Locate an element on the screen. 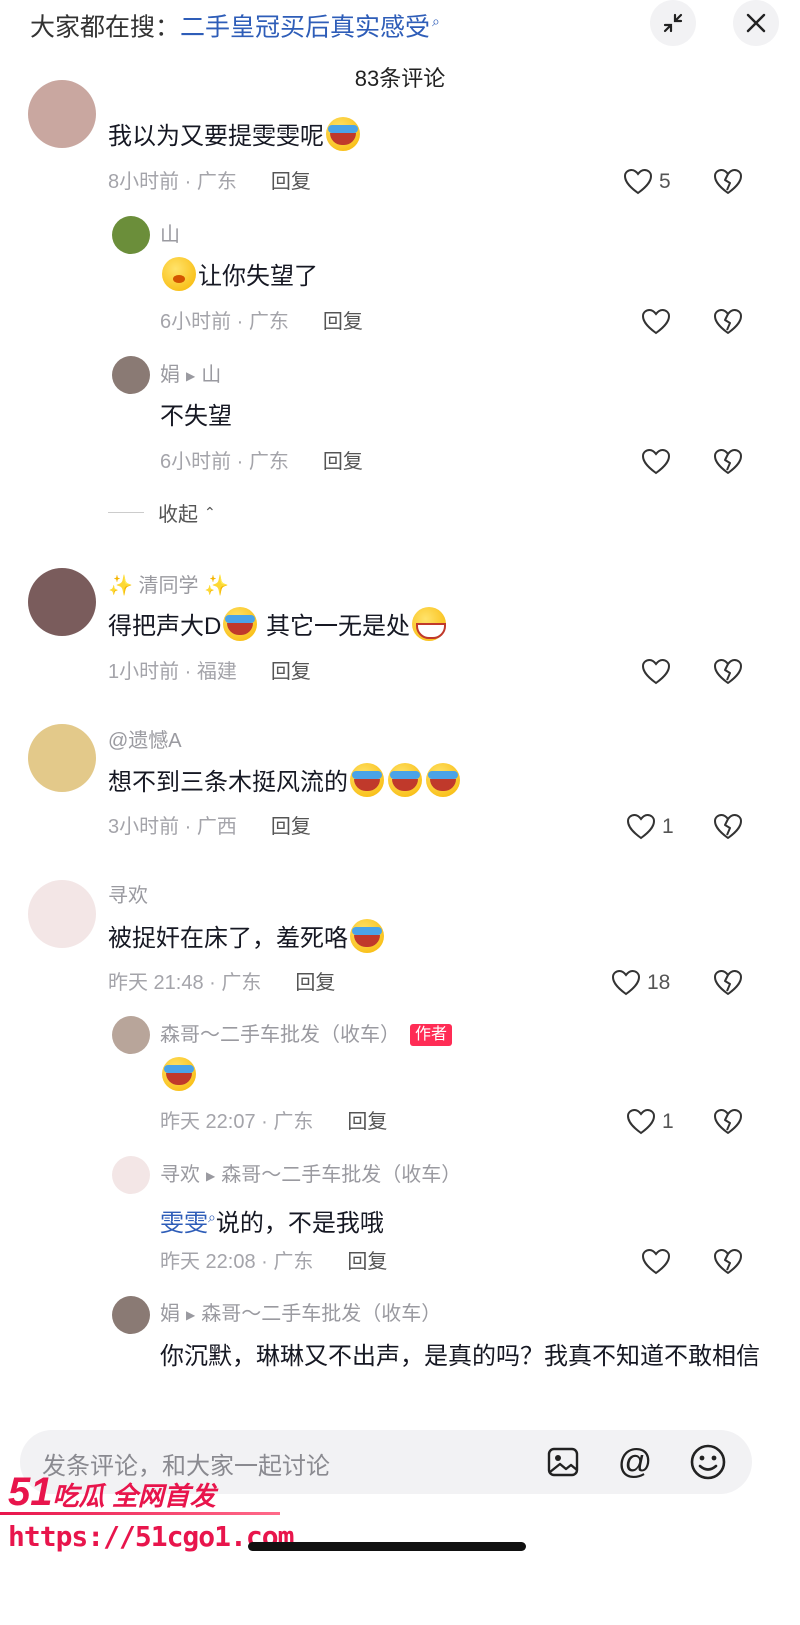 Image resolution: width=800 pixels, height=1625 pixels. close-button is located at coordinates (756, 23).